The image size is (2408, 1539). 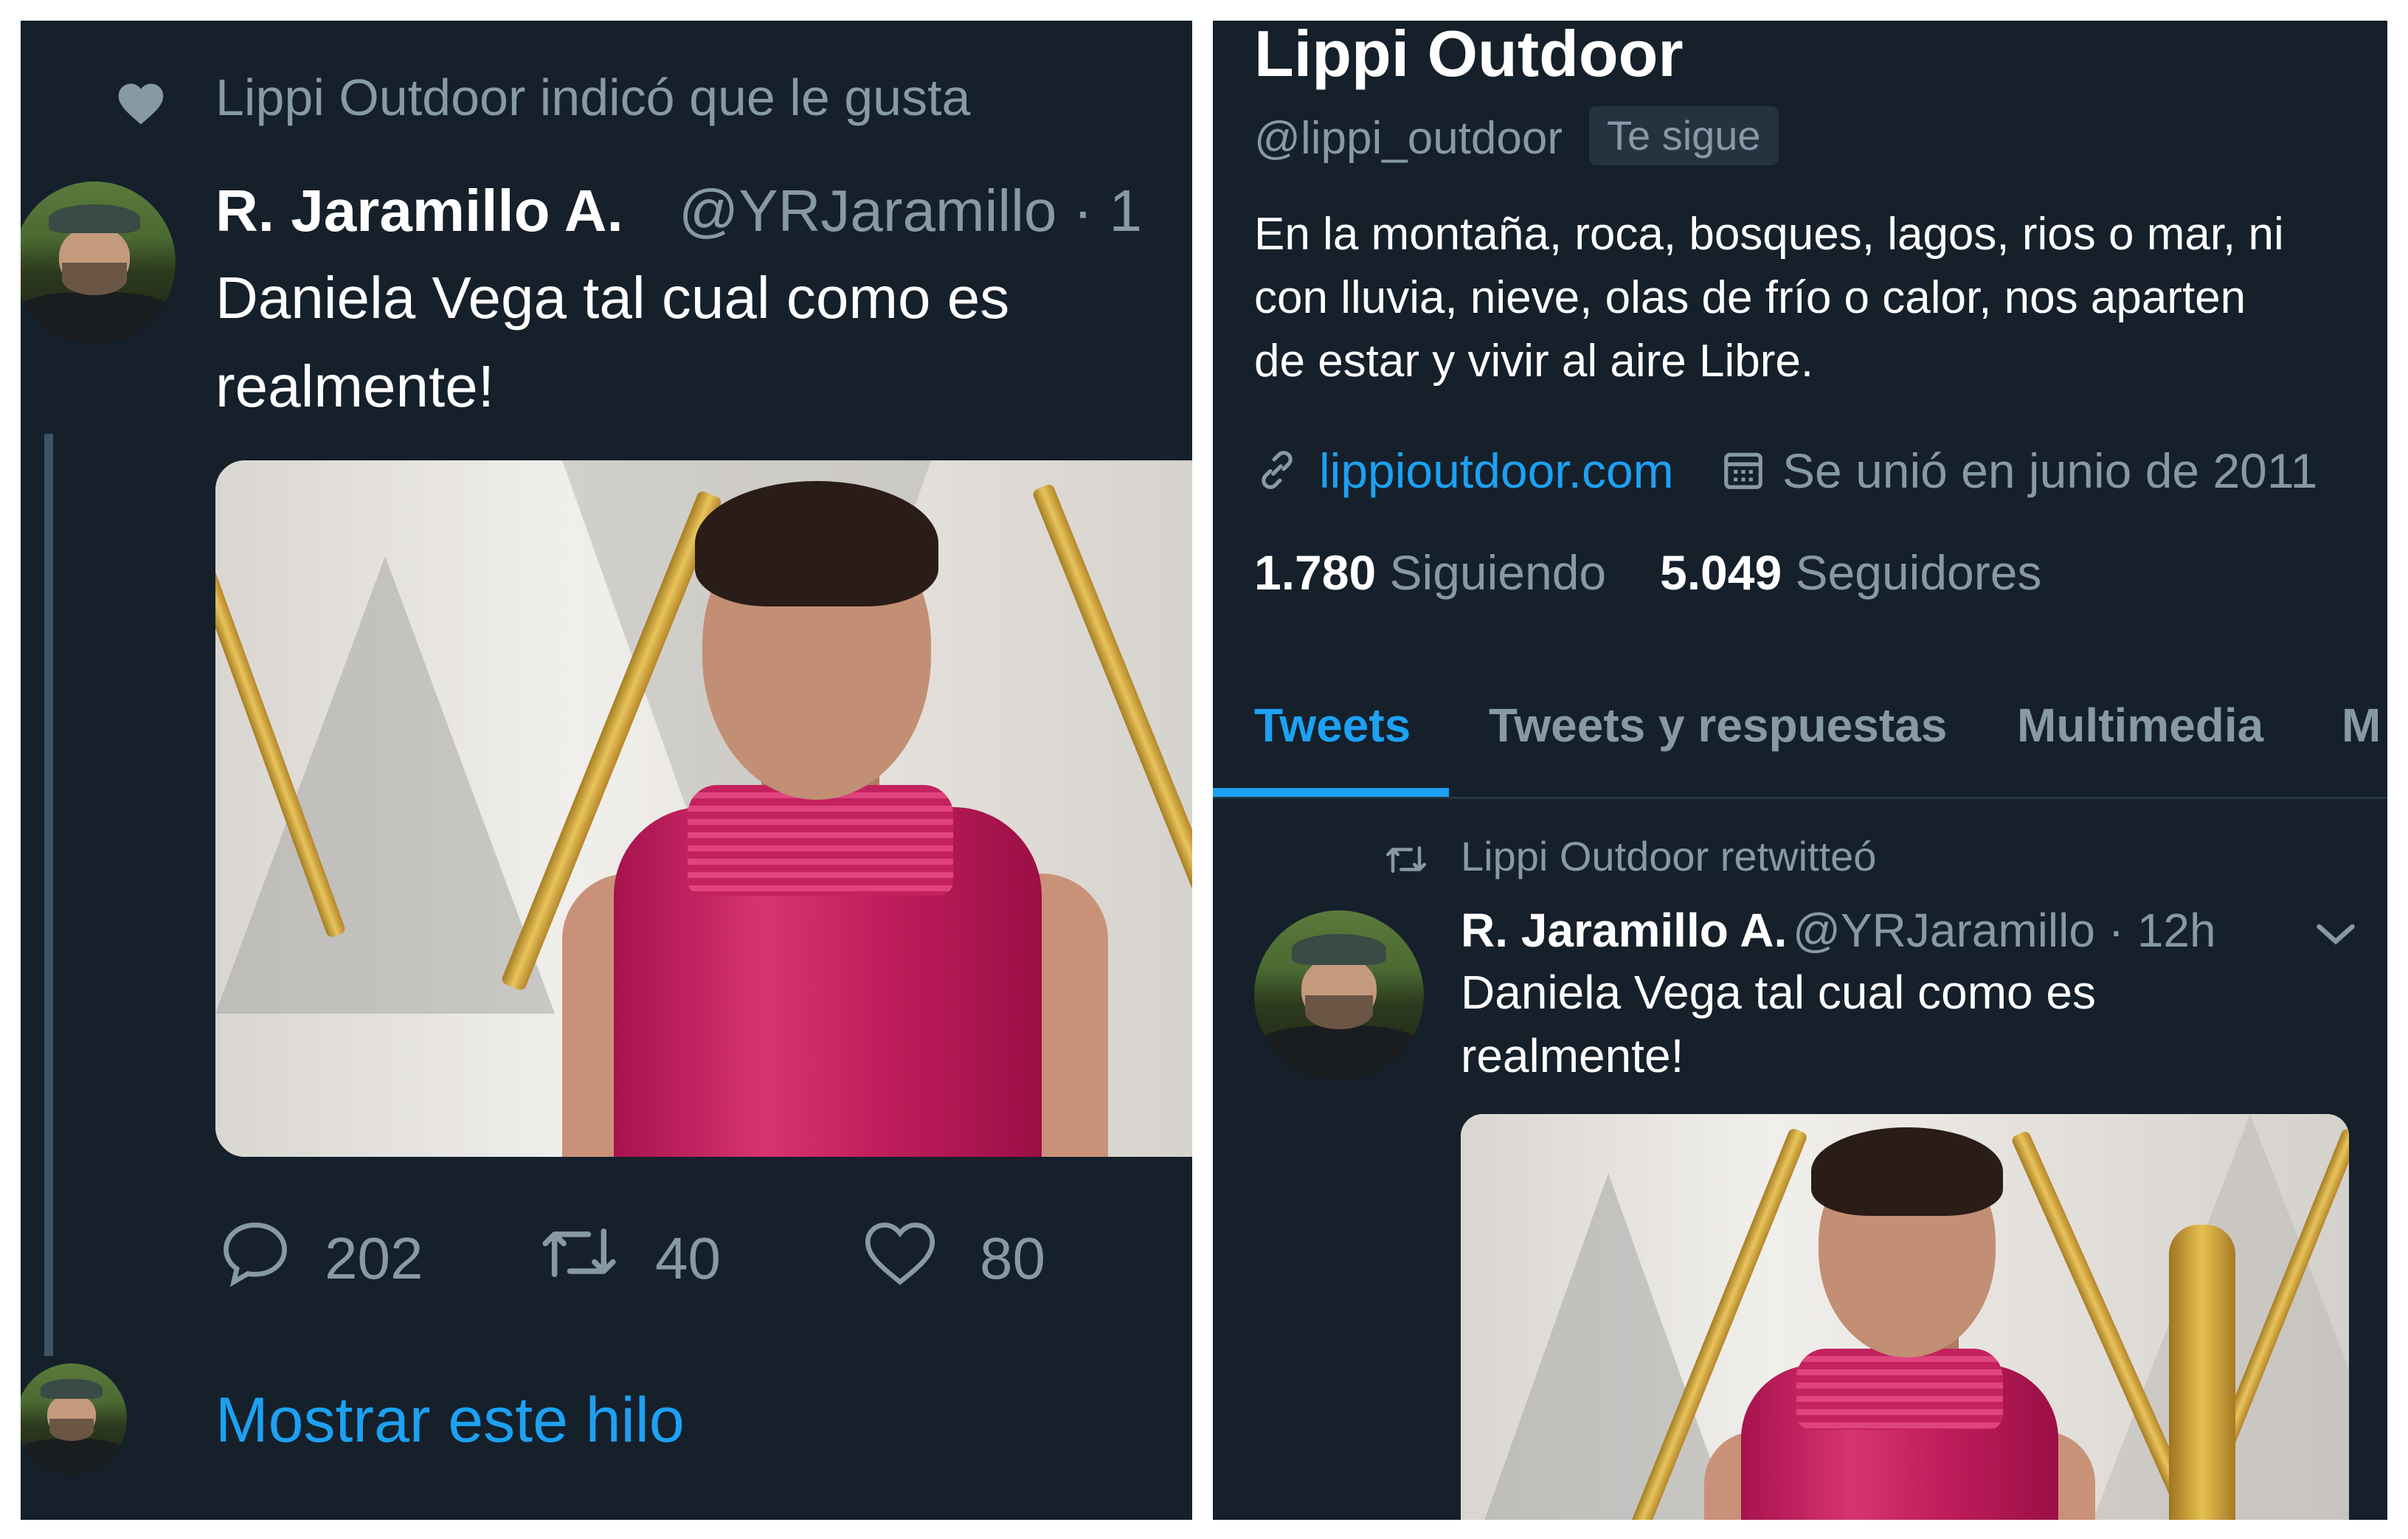 I want to click on reply-count: 202, so click(x=374, y=1258).